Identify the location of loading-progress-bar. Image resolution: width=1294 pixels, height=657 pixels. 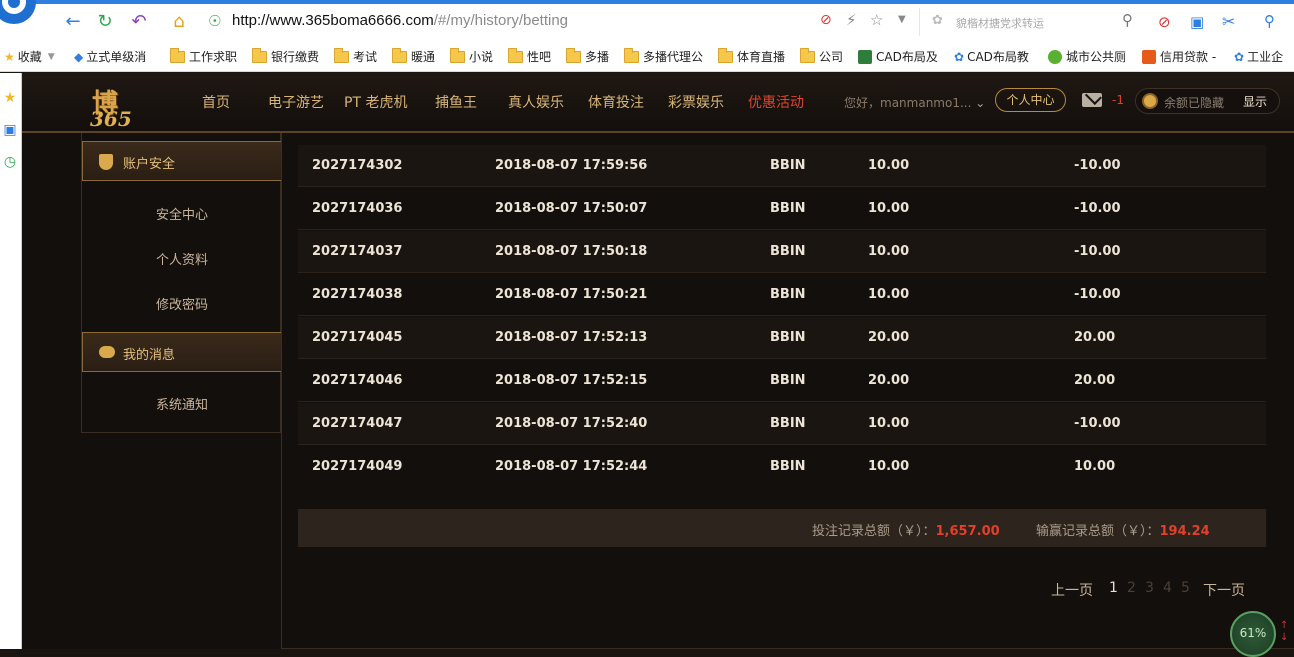
(647, 2).